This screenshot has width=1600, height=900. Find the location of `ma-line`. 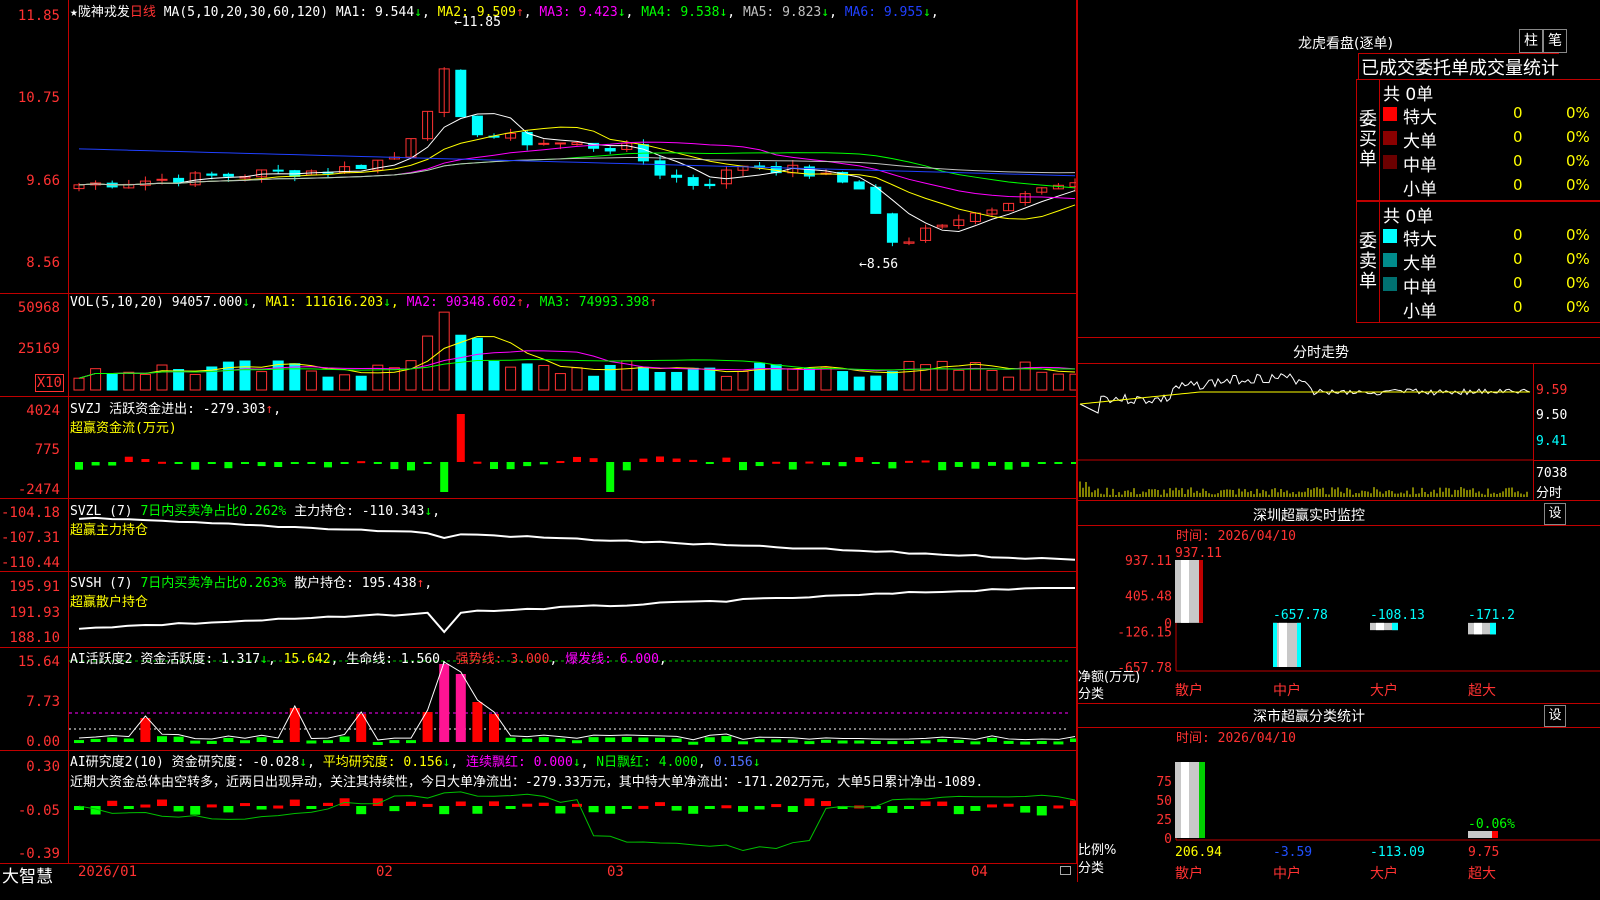

ma-line is located at coordinates (577, 172).